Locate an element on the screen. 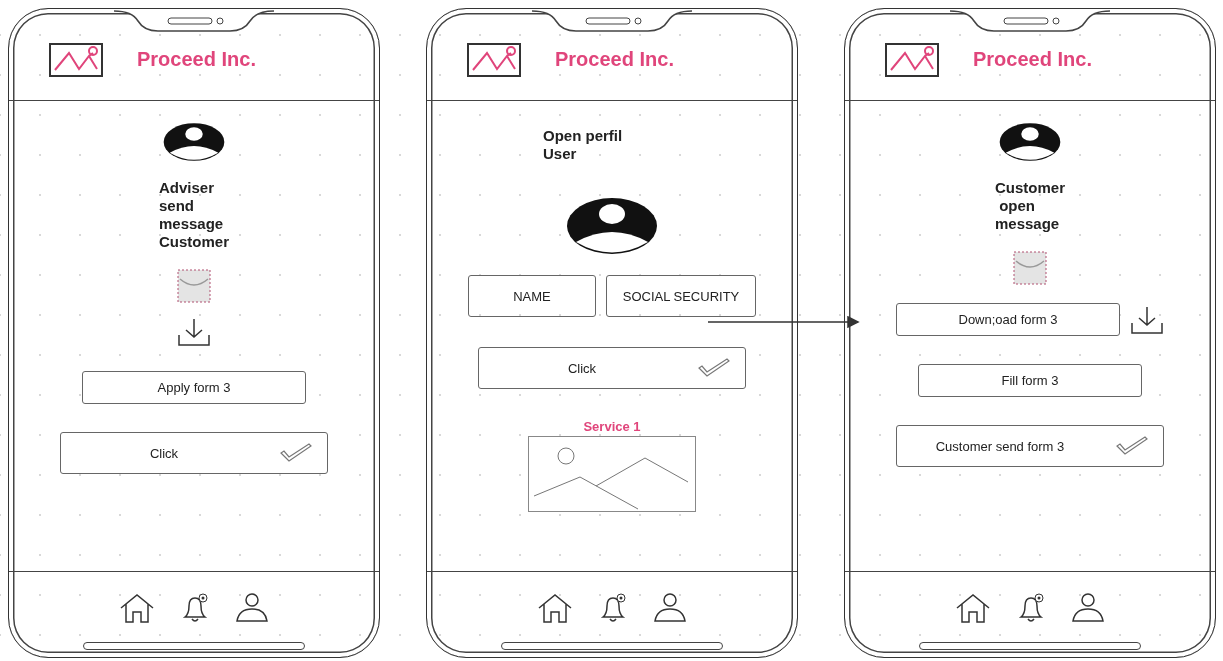 This screenshot has height=661, width=1223. avatar-icon is located at coordinates (612, 226).